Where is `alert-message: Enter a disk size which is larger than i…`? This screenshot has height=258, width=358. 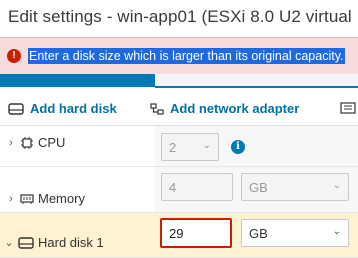
alert-message: Enter a disk size which is larger than i… is located at coordinates (186, 56).